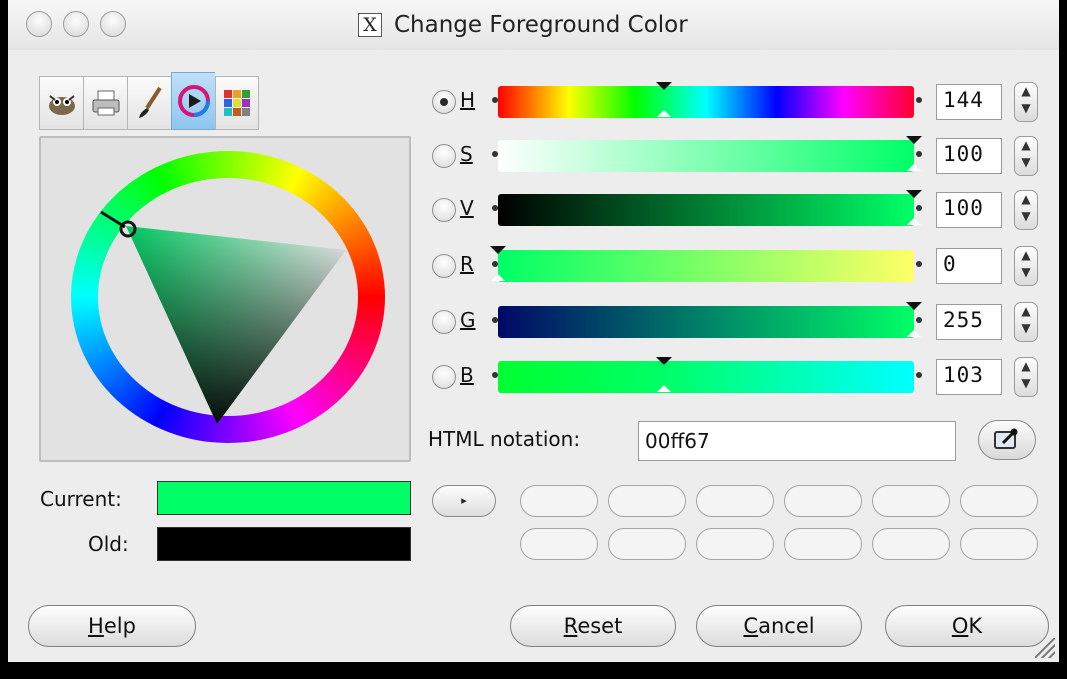  I want to click on color-selector-tabs, so click(149, 101).